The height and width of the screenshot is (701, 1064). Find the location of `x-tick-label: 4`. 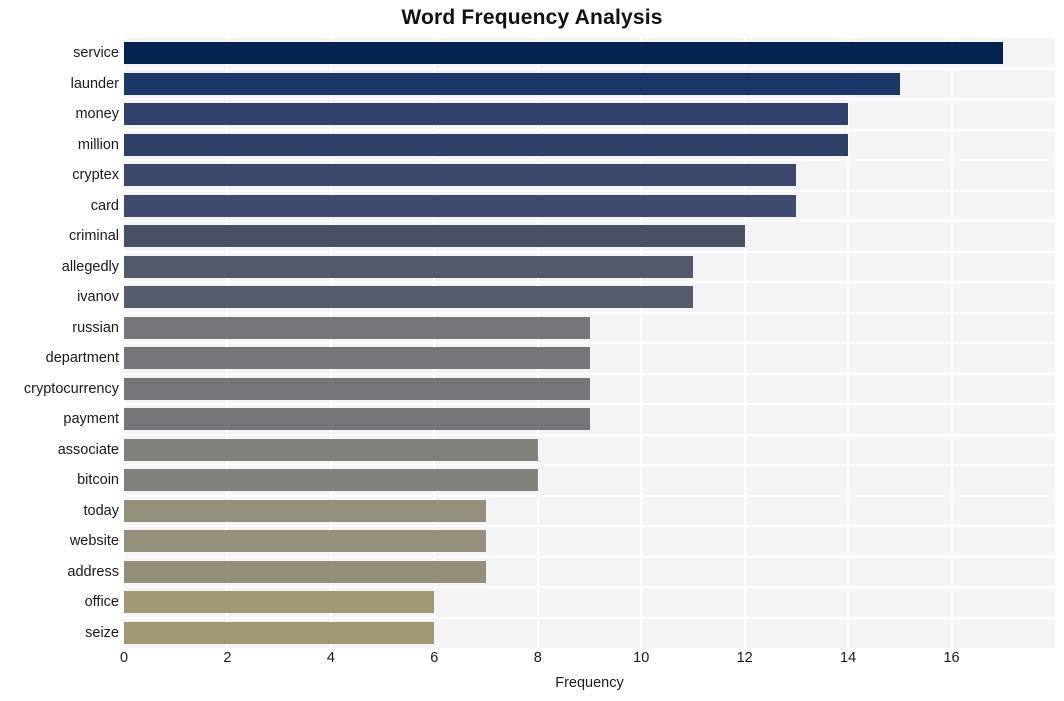

x-tick-label: 4 is located at coordinates (330, 658).